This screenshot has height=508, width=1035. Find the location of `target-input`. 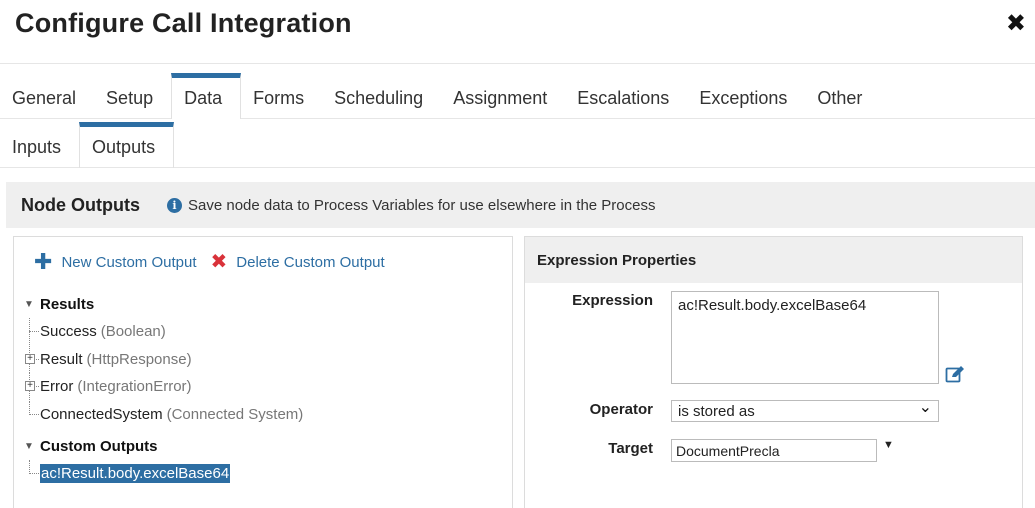

target-input is located at coordinates (774, 450).